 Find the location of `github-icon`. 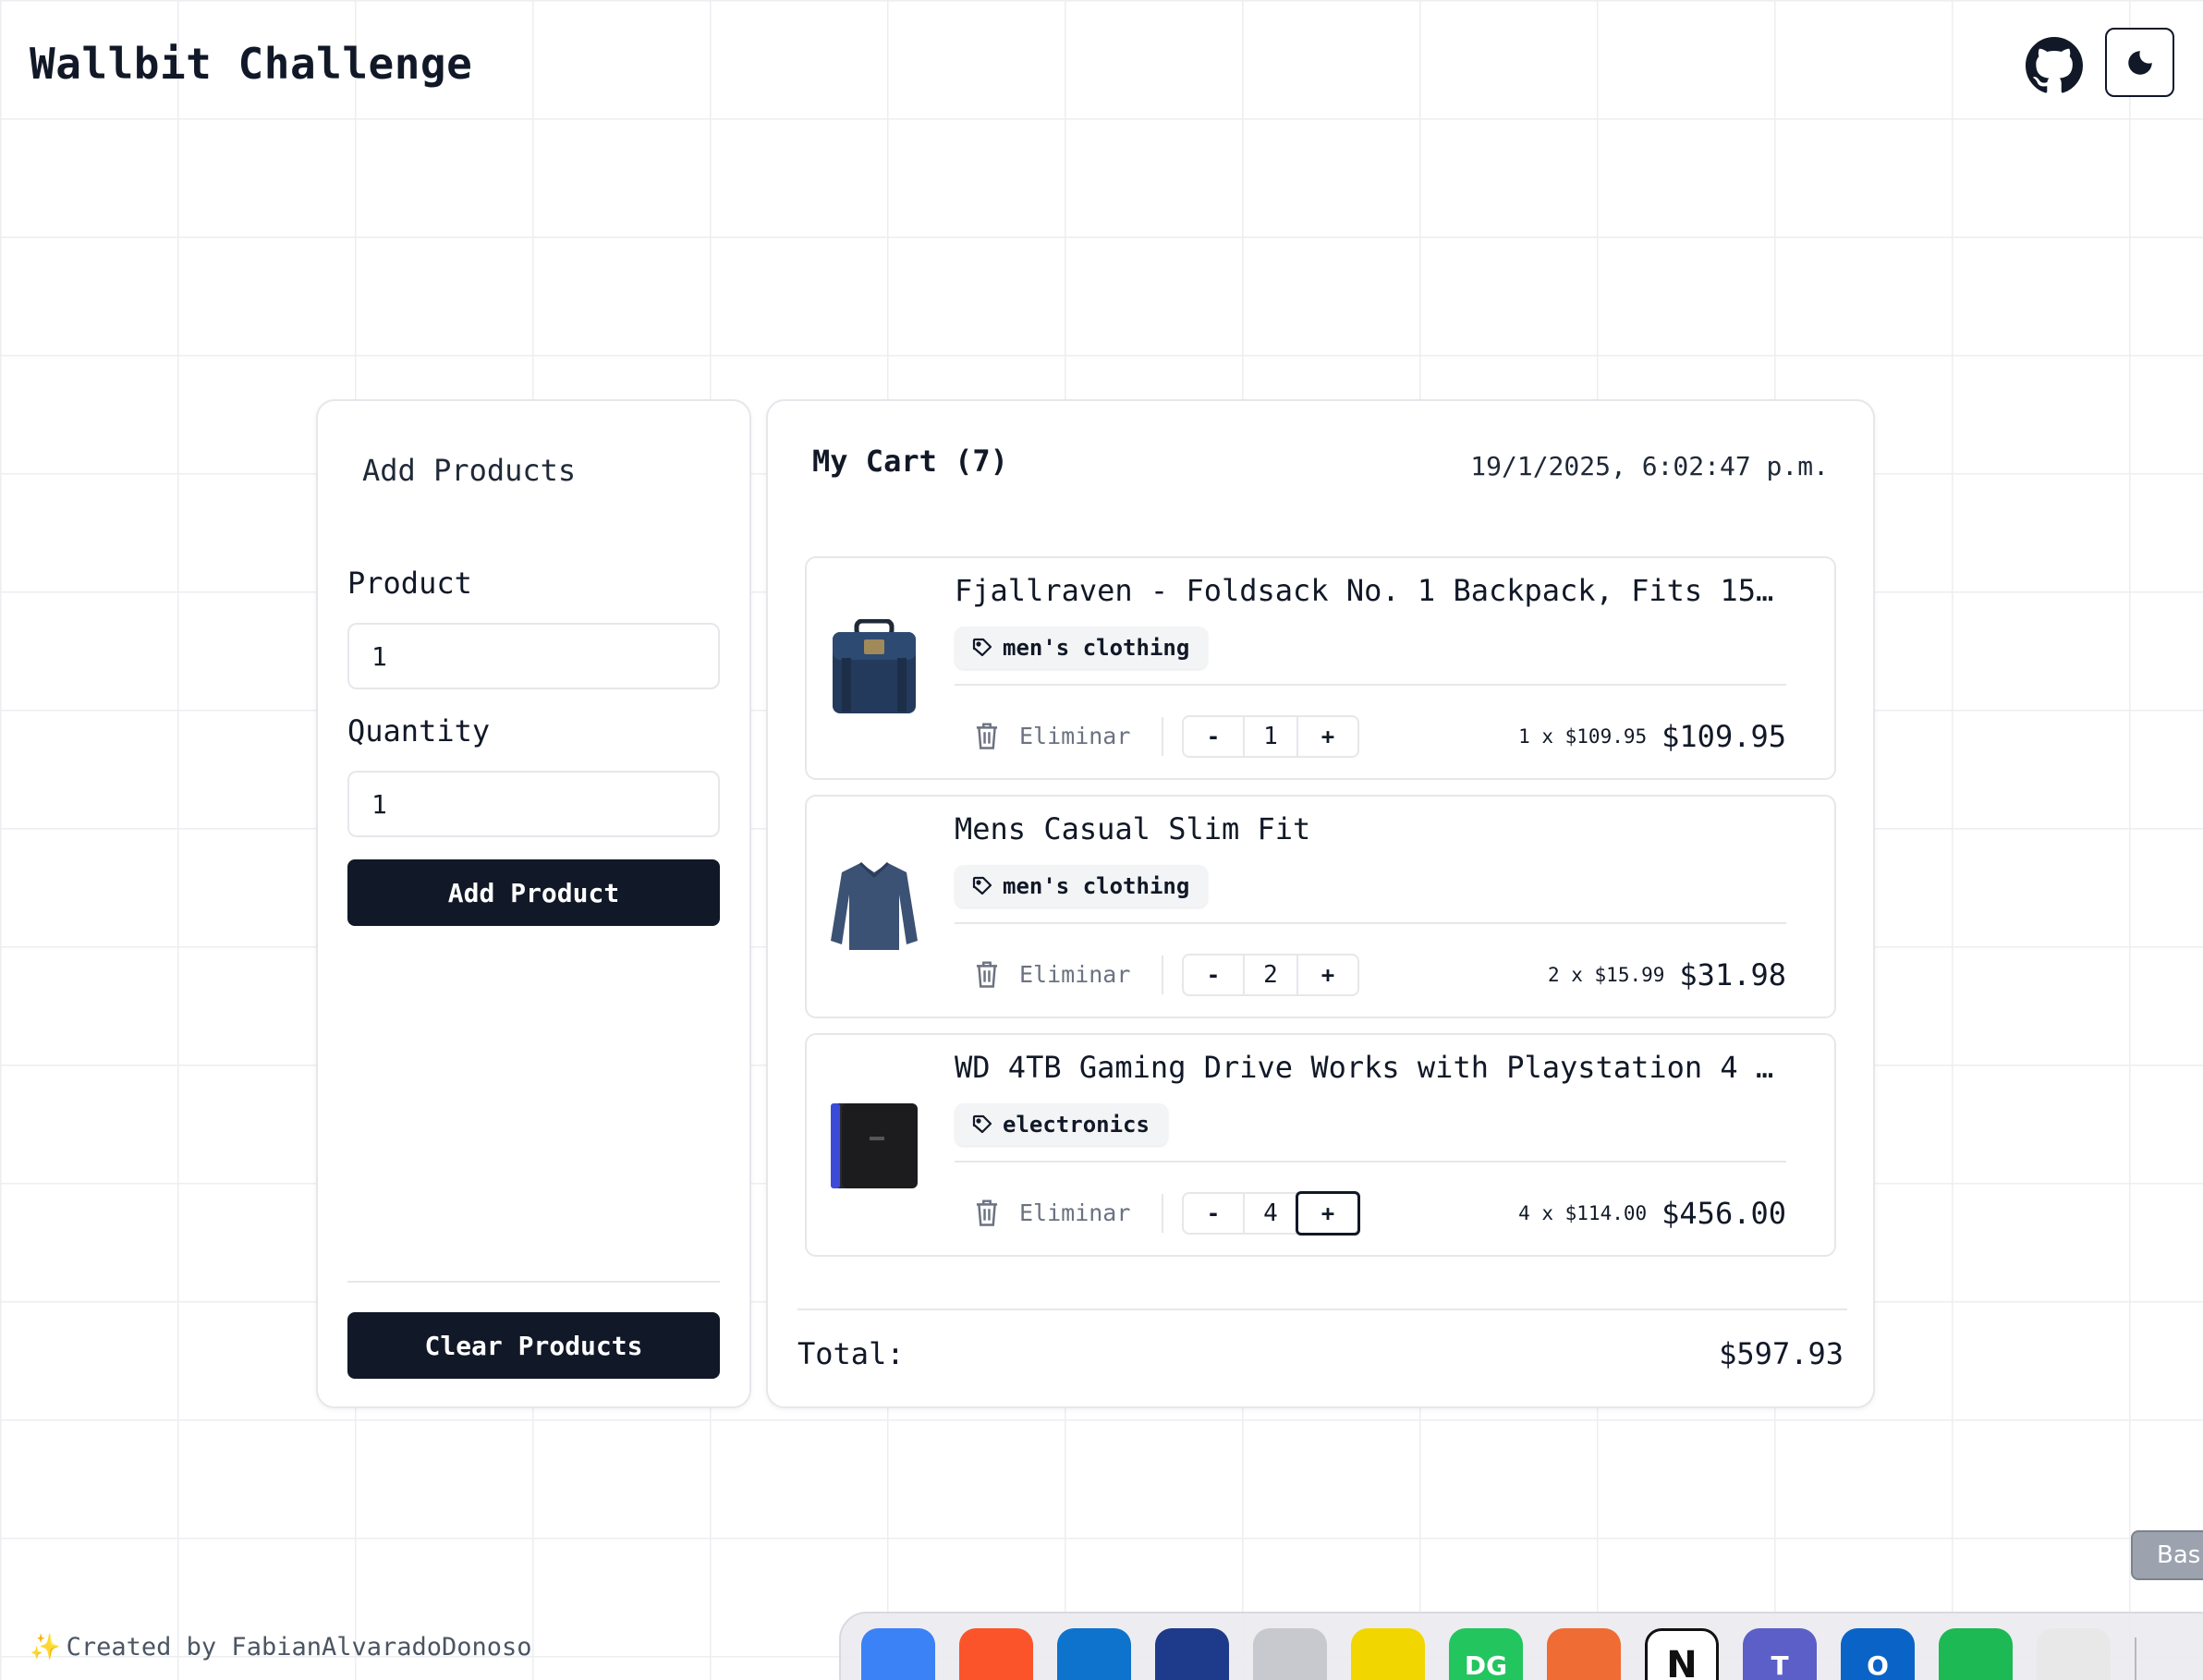

github-icon is located at coordinates (2054, 65).